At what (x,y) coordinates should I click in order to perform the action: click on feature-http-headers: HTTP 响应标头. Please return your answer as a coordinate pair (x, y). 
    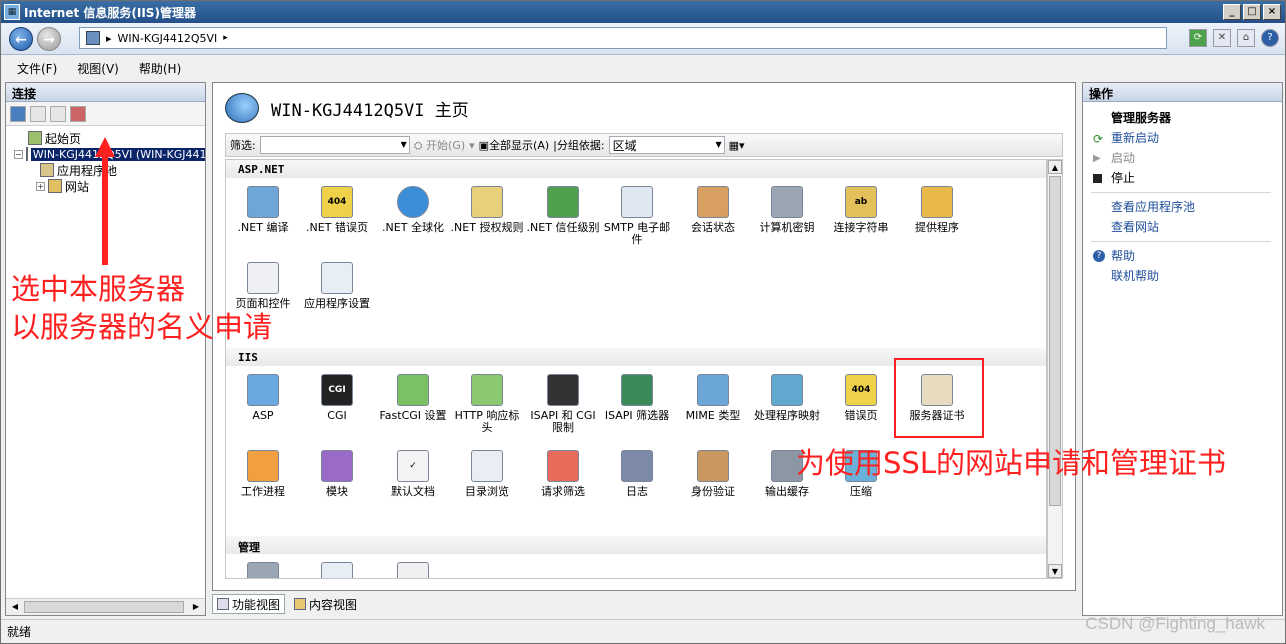
    Looking at the image, I should click on (487, 404).